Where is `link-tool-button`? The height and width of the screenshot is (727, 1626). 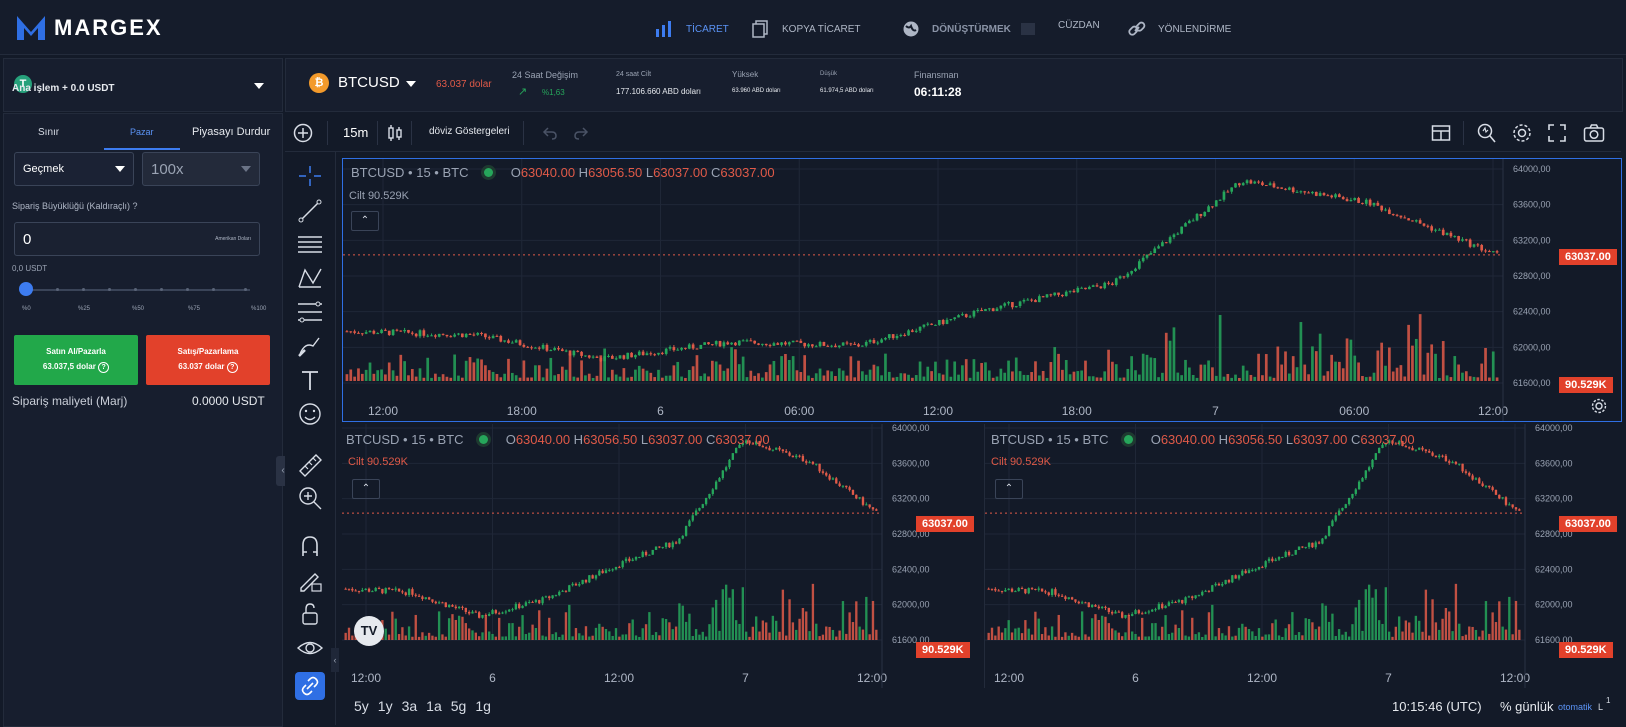
link-tool-button is located at coordinates (310, 686).